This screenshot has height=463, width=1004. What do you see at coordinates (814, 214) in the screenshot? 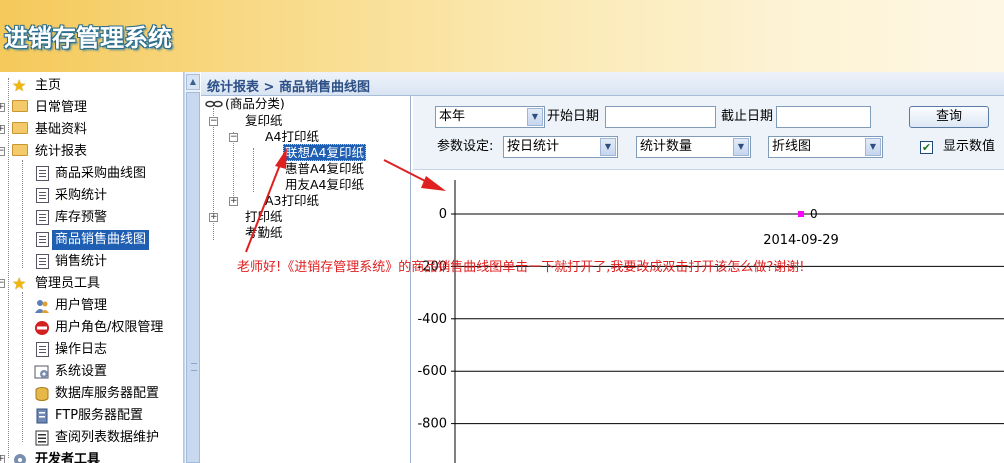
I see `data-label: 0` at bounding box center [814, 214].